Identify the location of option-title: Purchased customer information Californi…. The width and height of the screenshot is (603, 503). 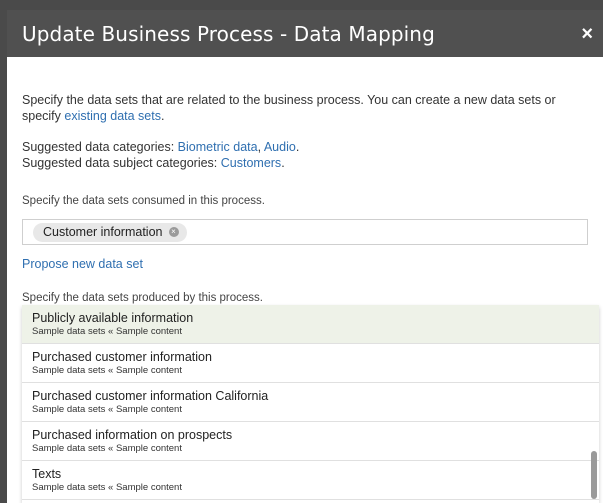
(150, 396).